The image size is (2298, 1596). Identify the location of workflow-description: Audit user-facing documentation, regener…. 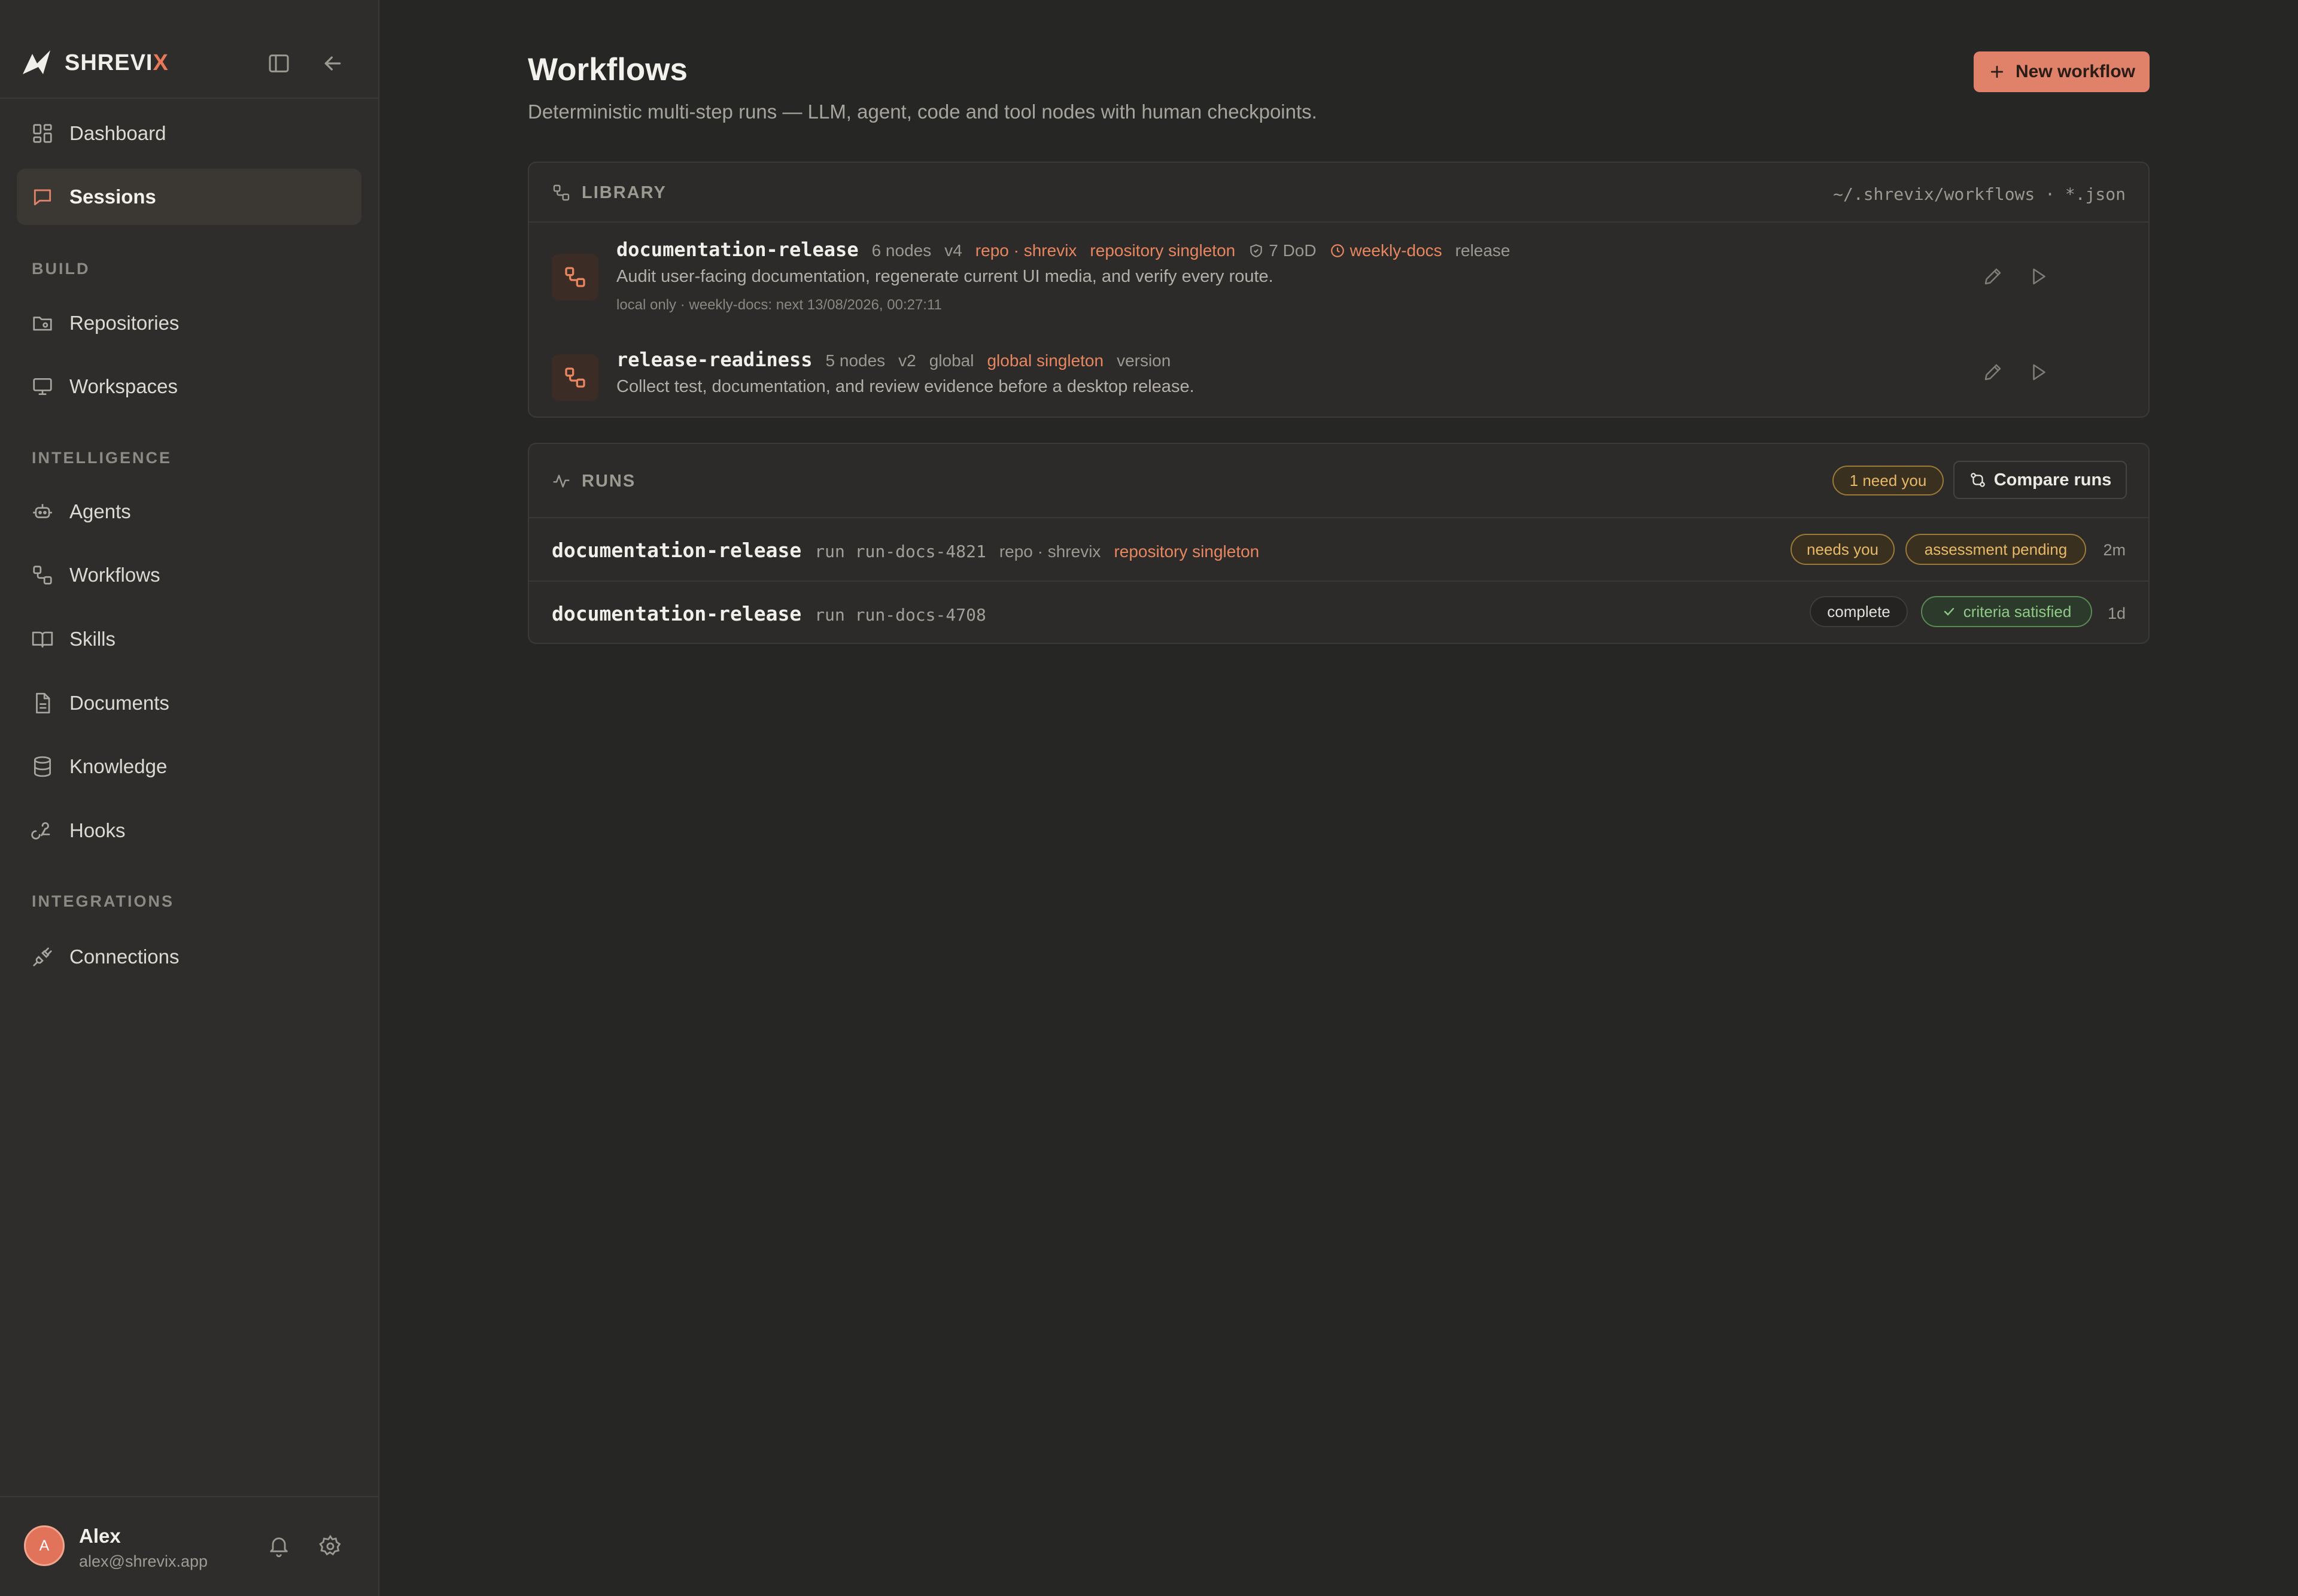
(944, 277).